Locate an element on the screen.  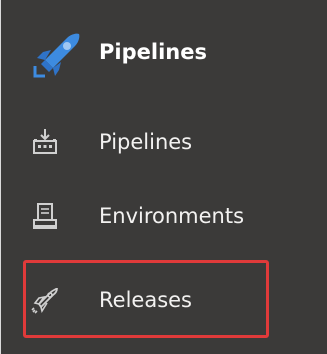
pipelines-icon is located at coordinates (45, 142).